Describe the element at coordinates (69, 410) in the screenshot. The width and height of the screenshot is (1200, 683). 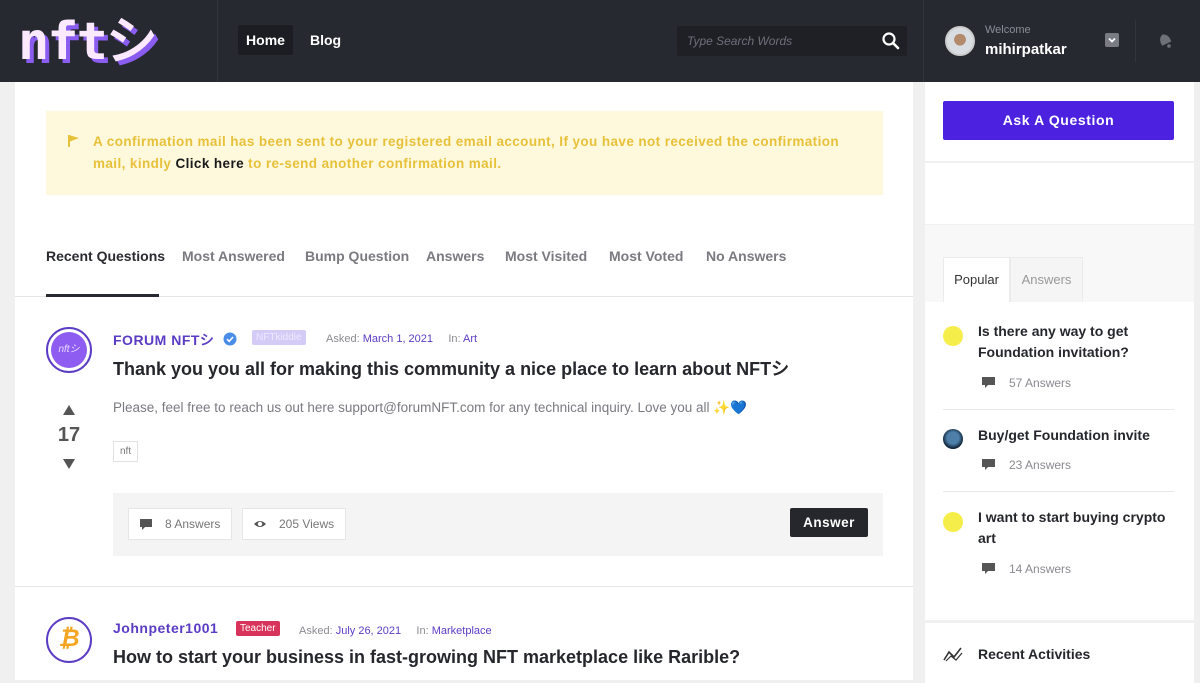
I see `vote-up-icon` at that location.